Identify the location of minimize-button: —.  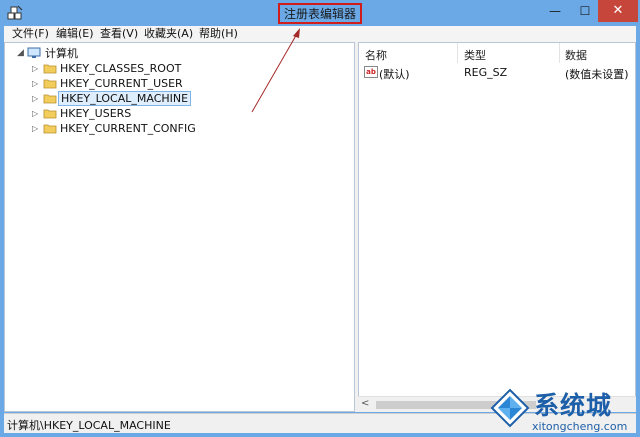
(555, 11).